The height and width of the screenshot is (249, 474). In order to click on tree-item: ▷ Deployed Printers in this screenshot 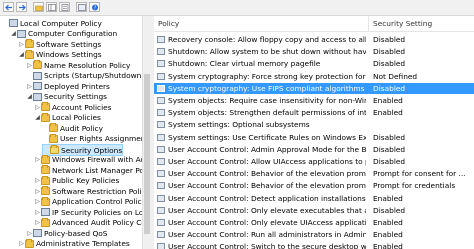, I will do `click(68, 86)`.